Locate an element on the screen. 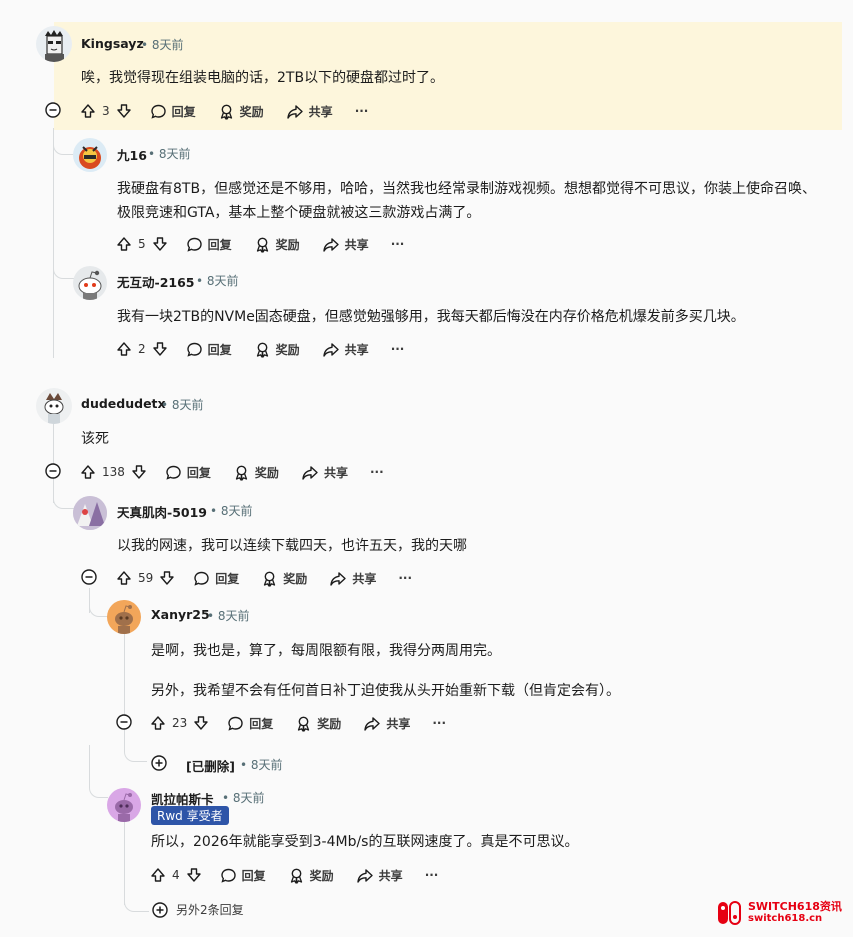  reply-label: 回复 is located at coordinates (253, 875).